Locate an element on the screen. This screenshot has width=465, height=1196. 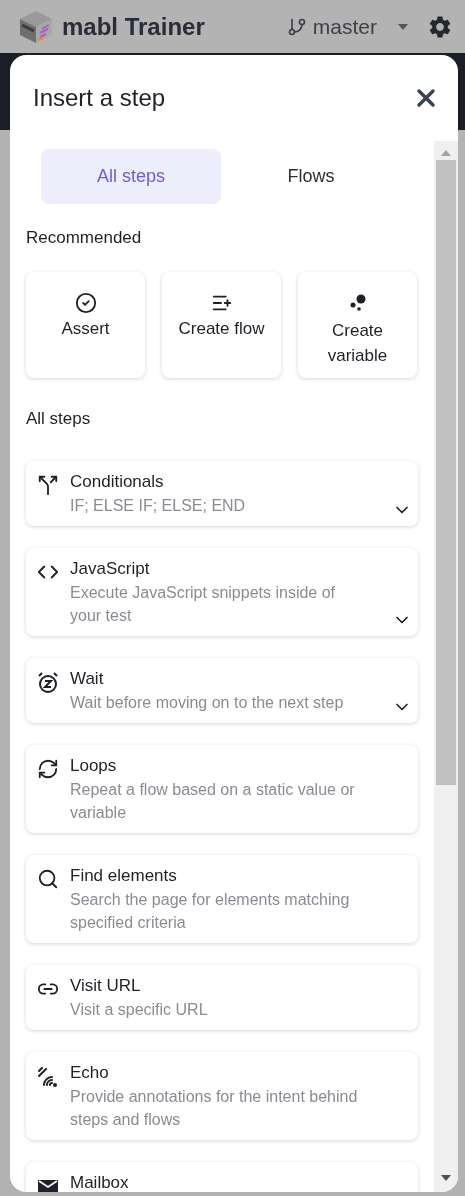
step-card: Echo Provide annotations for the intent behind steps and flows is located at coordinates (222, 1096).